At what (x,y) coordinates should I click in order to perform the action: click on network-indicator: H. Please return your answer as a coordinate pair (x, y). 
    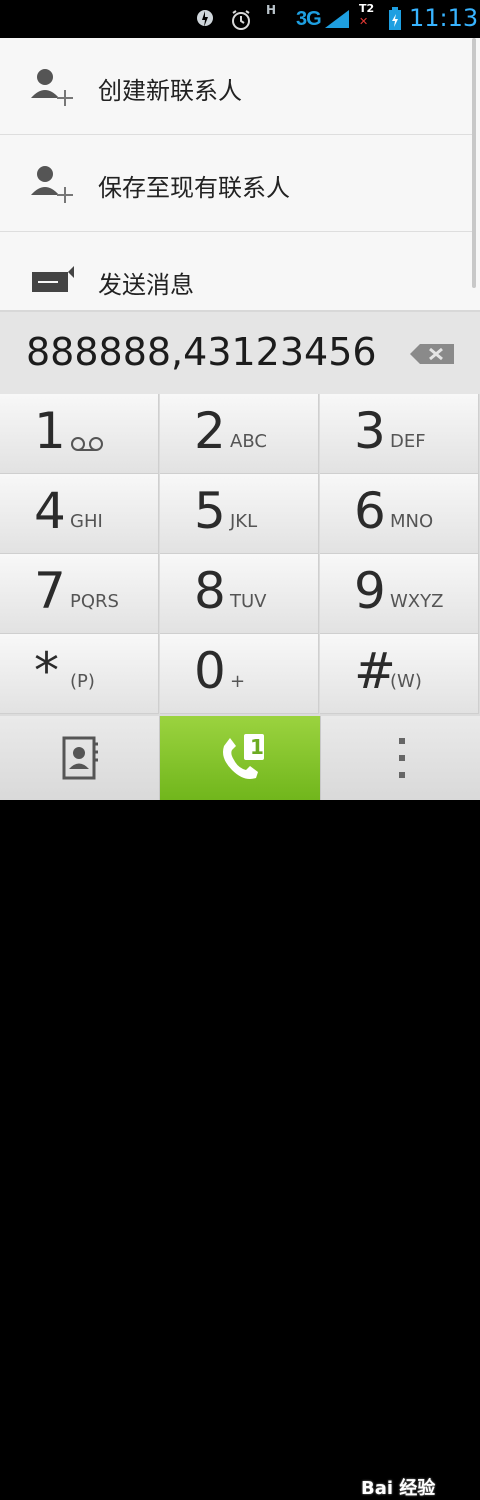
    Looking at the image, I should click on (271, 10).